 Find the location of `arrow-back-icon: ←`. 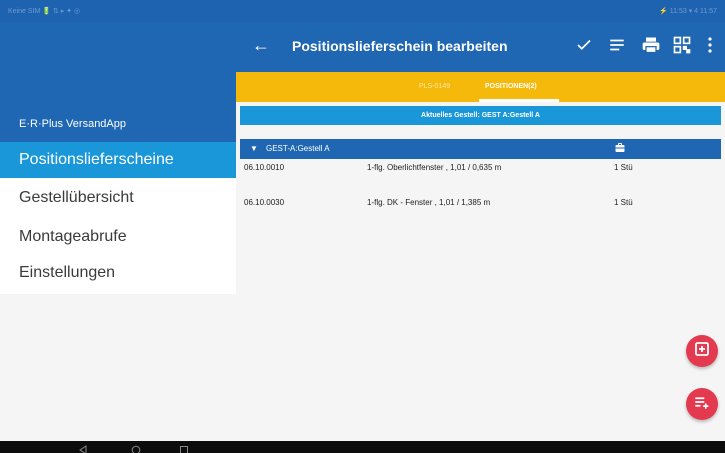

arrow-back-icon: ← is located at coordinates (261, 45).